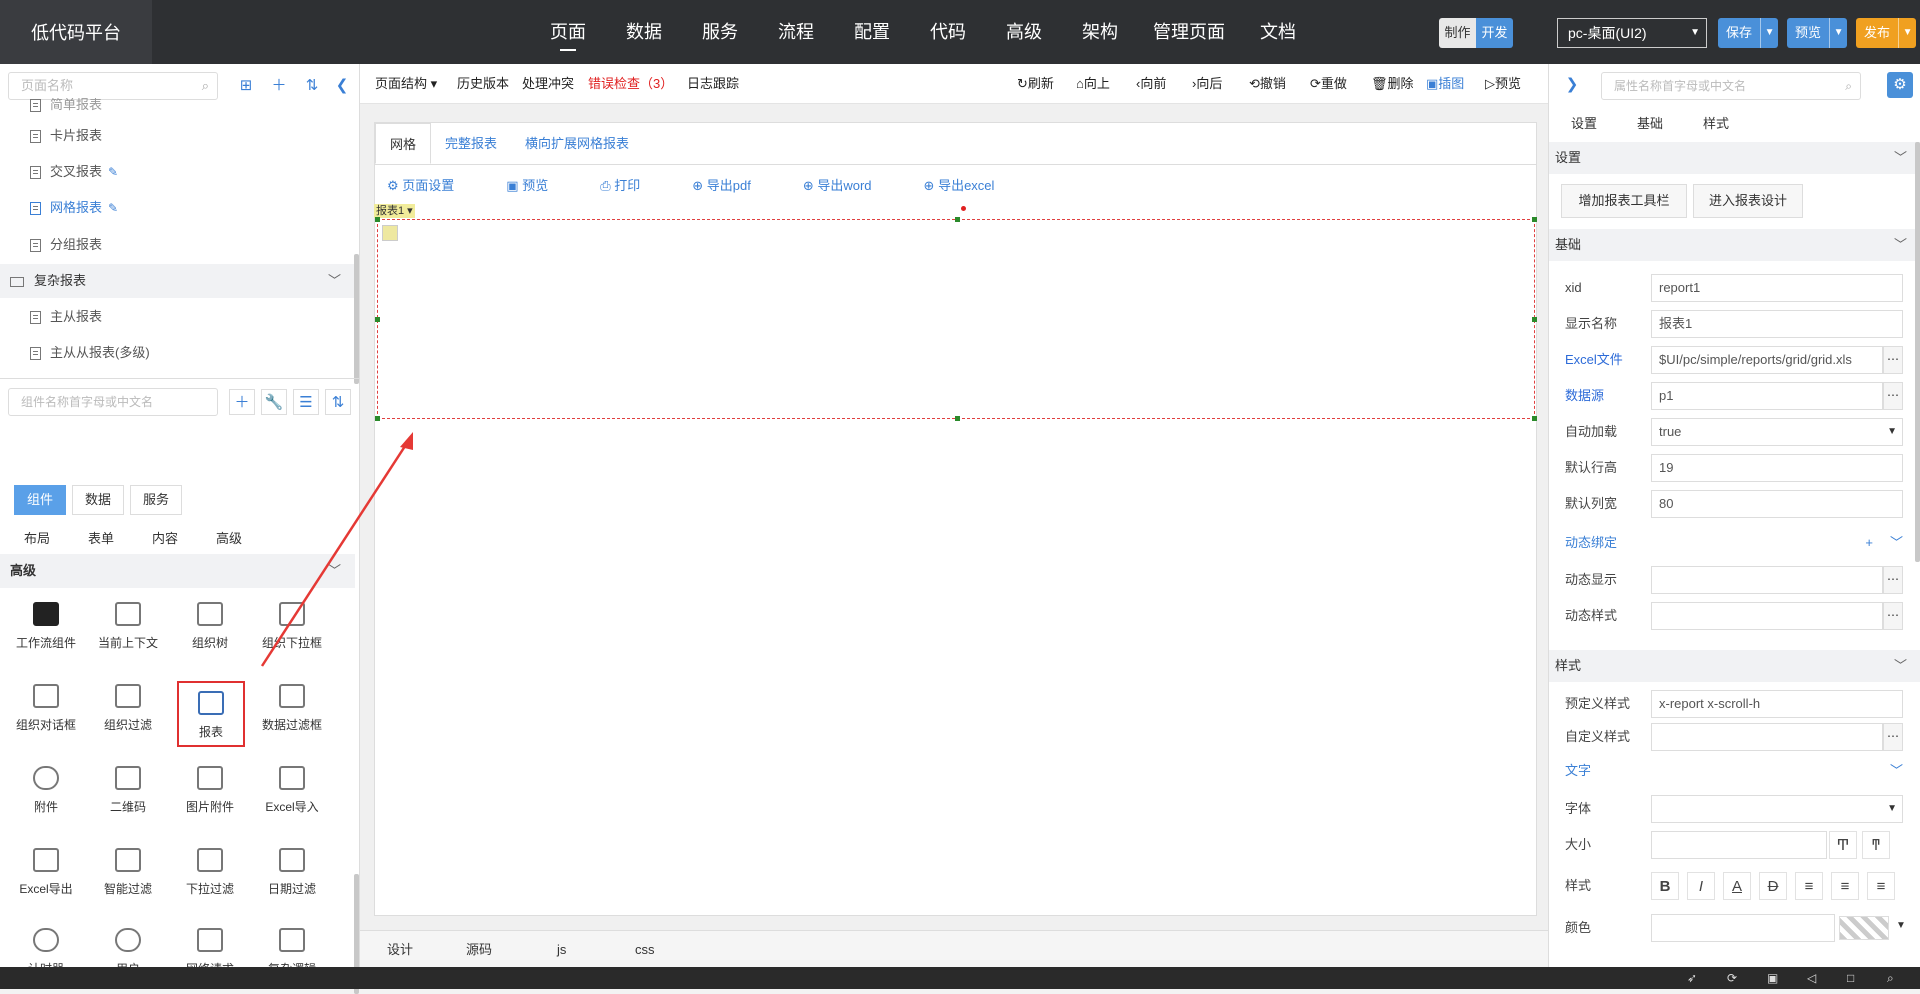 The image size is (1920, 994). Describe the element at coordinates (483, 84) in the screenshot. I see `history-button: 历史版本` at that location.